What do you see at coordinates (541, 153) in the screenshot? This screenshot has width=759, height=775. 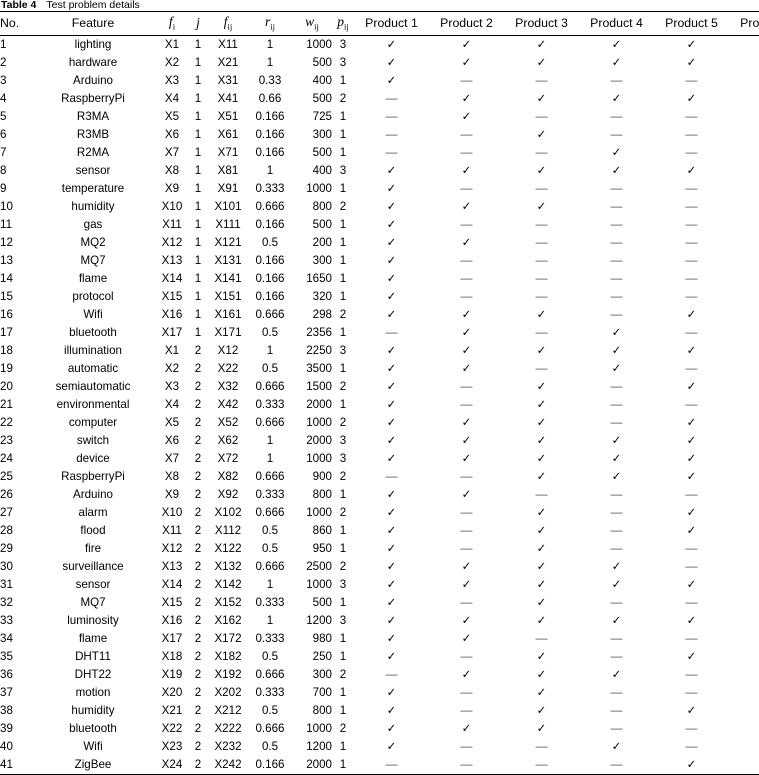 I see `cell-product-3: —` at bounding box center [541, 153].